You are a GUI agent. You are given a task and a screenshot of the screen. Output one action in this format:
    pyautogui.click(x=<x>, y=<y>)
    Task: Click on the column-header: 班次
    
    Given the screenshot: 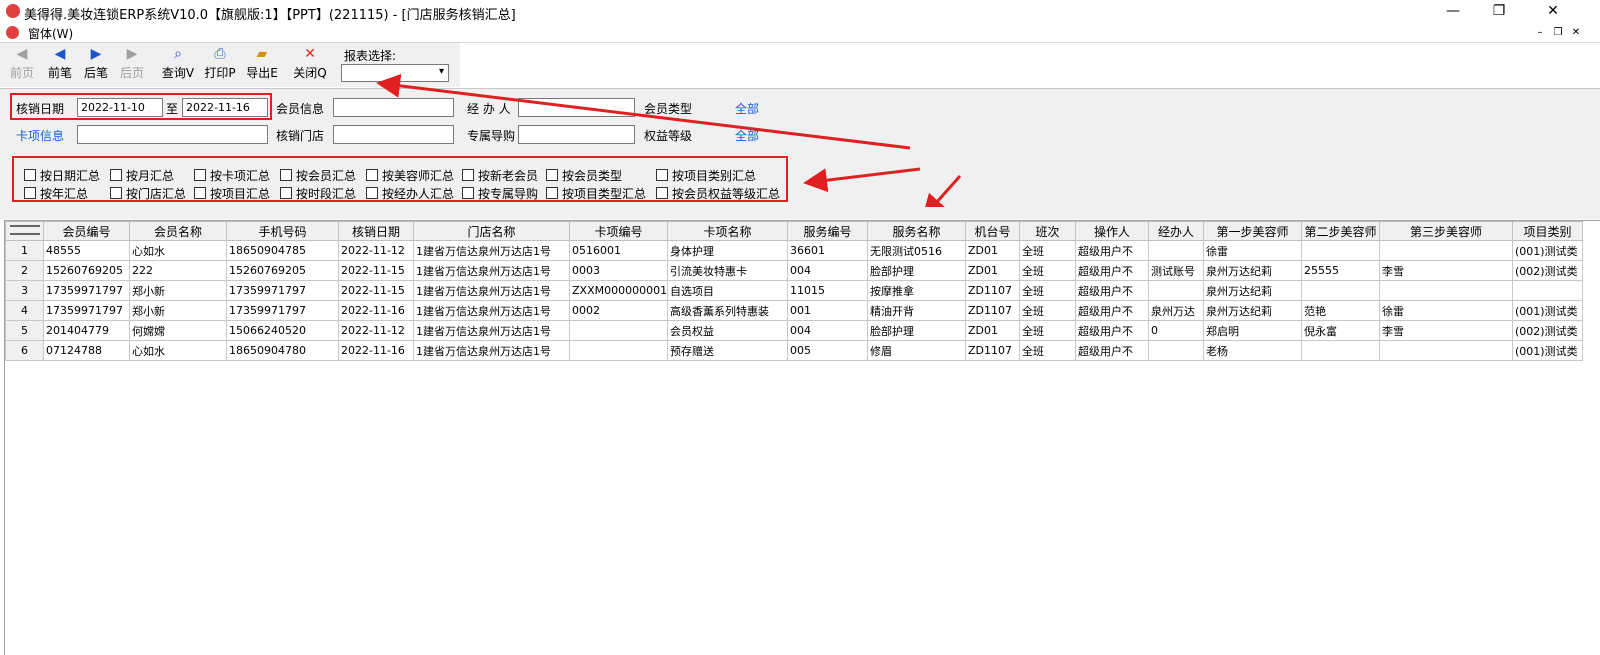 What is the action you would take?
    pyautogui.click(x=1047, y=231)
    